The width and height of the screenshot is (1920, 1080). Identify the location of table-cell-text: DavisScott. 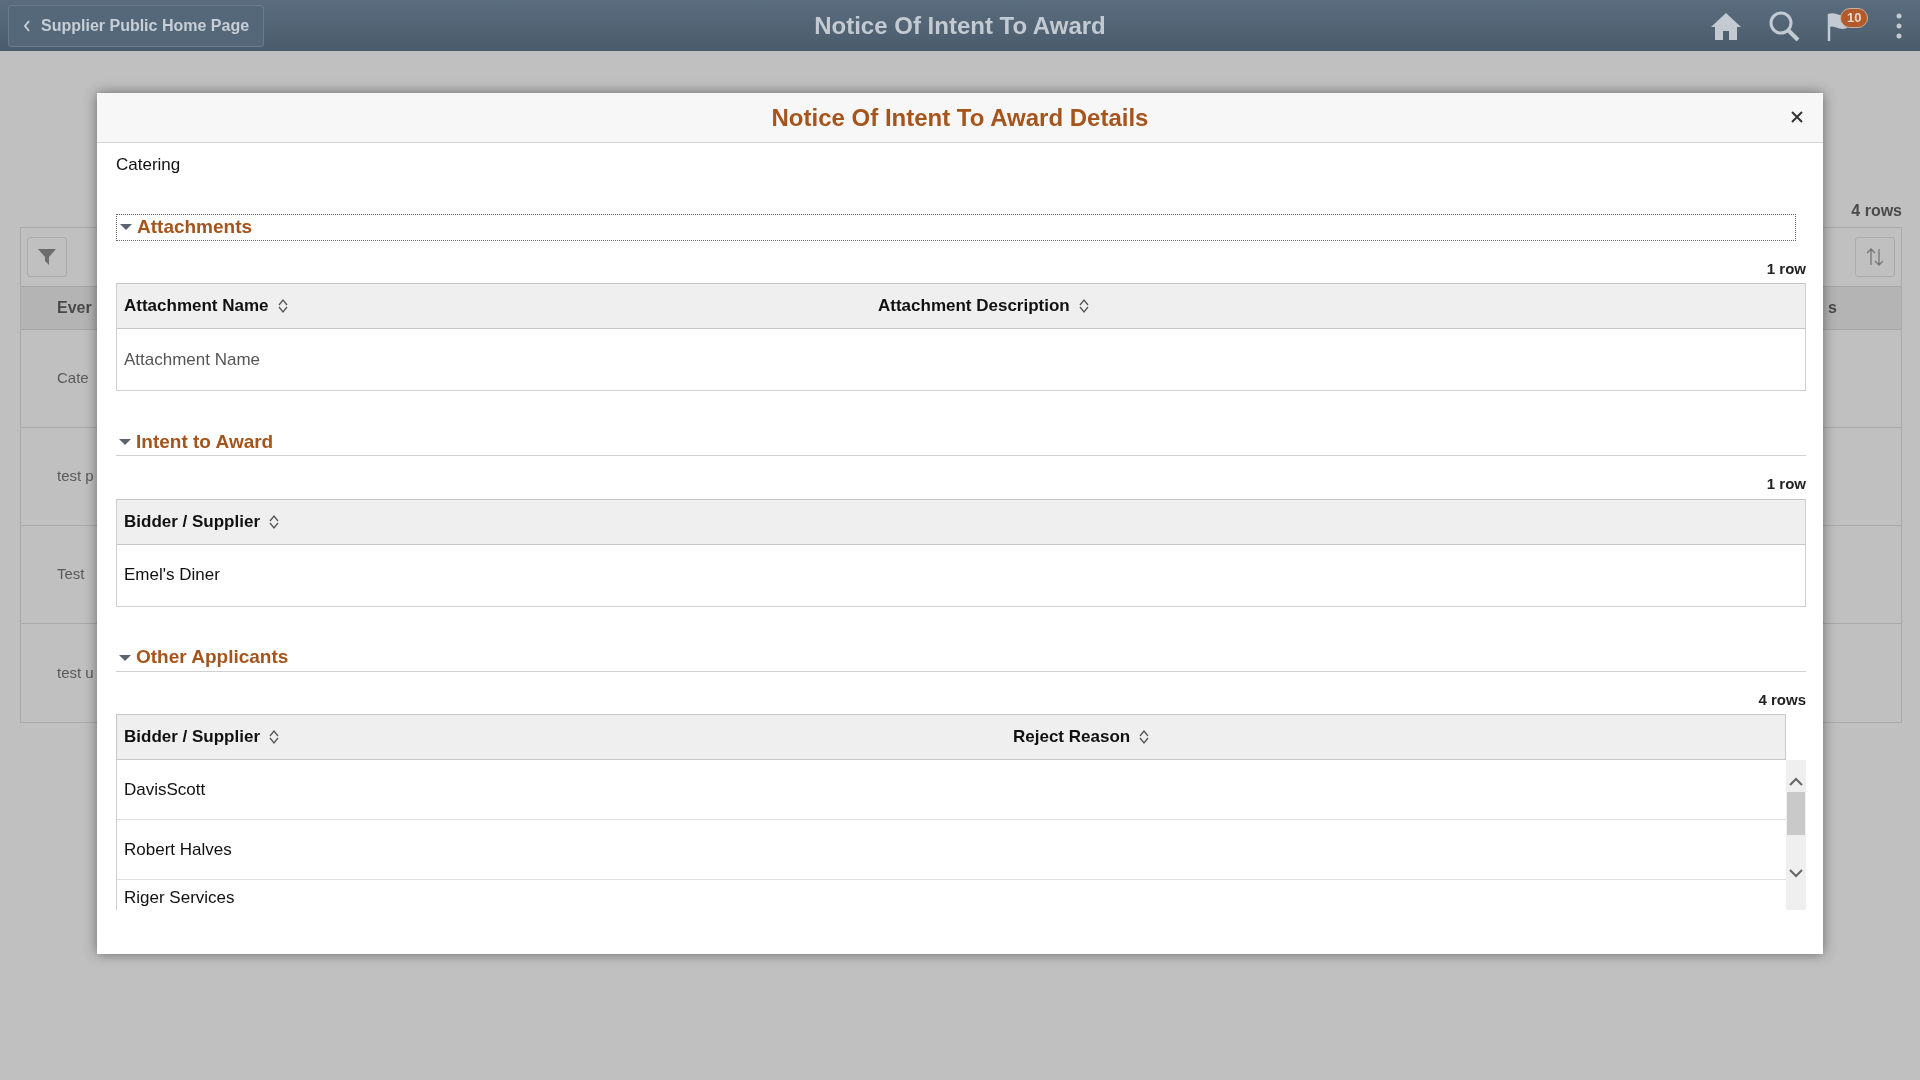
(165, 789).